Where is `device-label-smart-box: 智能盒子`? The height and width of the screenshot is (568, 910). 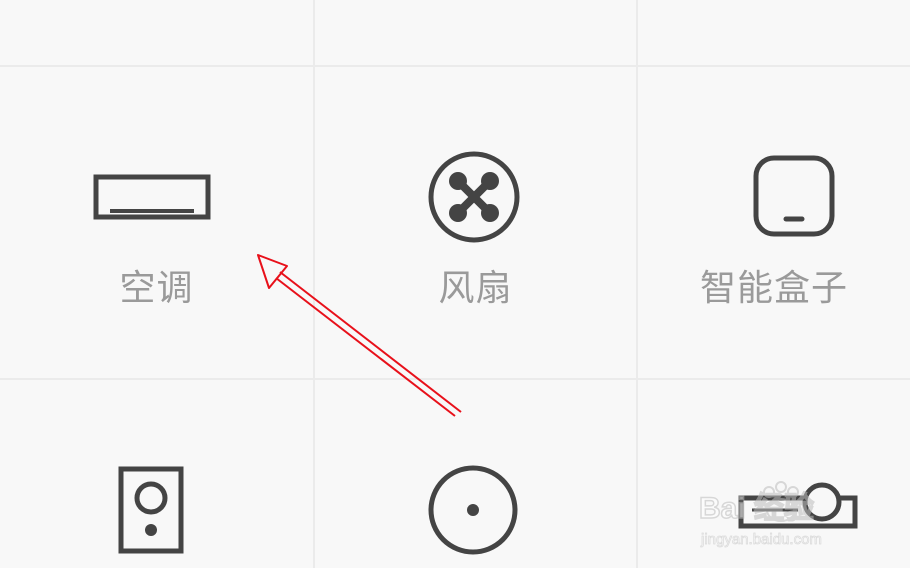
device-label-smart-box: 智能盒子 is located at coordinates (773, 288).